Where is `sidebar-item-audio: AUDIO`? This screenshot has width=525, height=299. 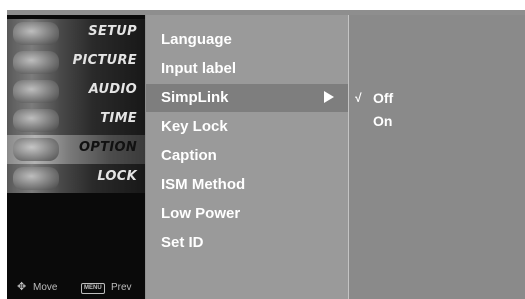 sidebar-item-audio: AUDIO is located at coordinates (76, 91).